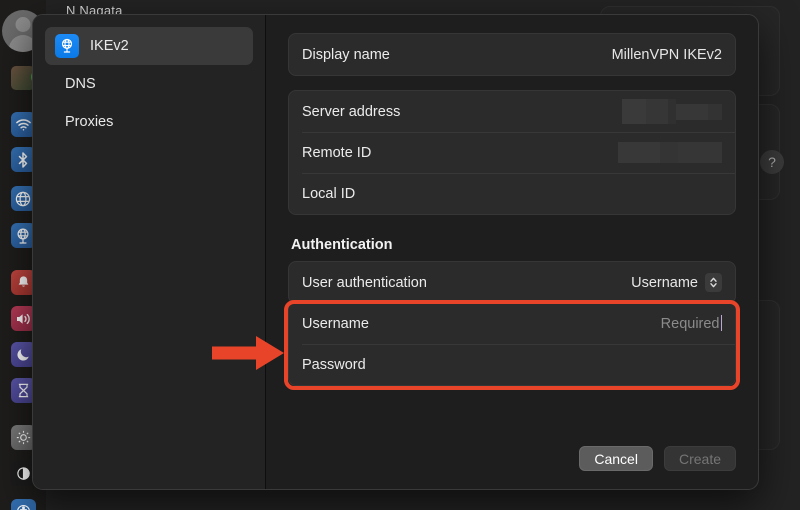  Describe the element at coordinates (80, 84) in the screenshot. I see `sidebar-item-label-dns: DNS` at that location.